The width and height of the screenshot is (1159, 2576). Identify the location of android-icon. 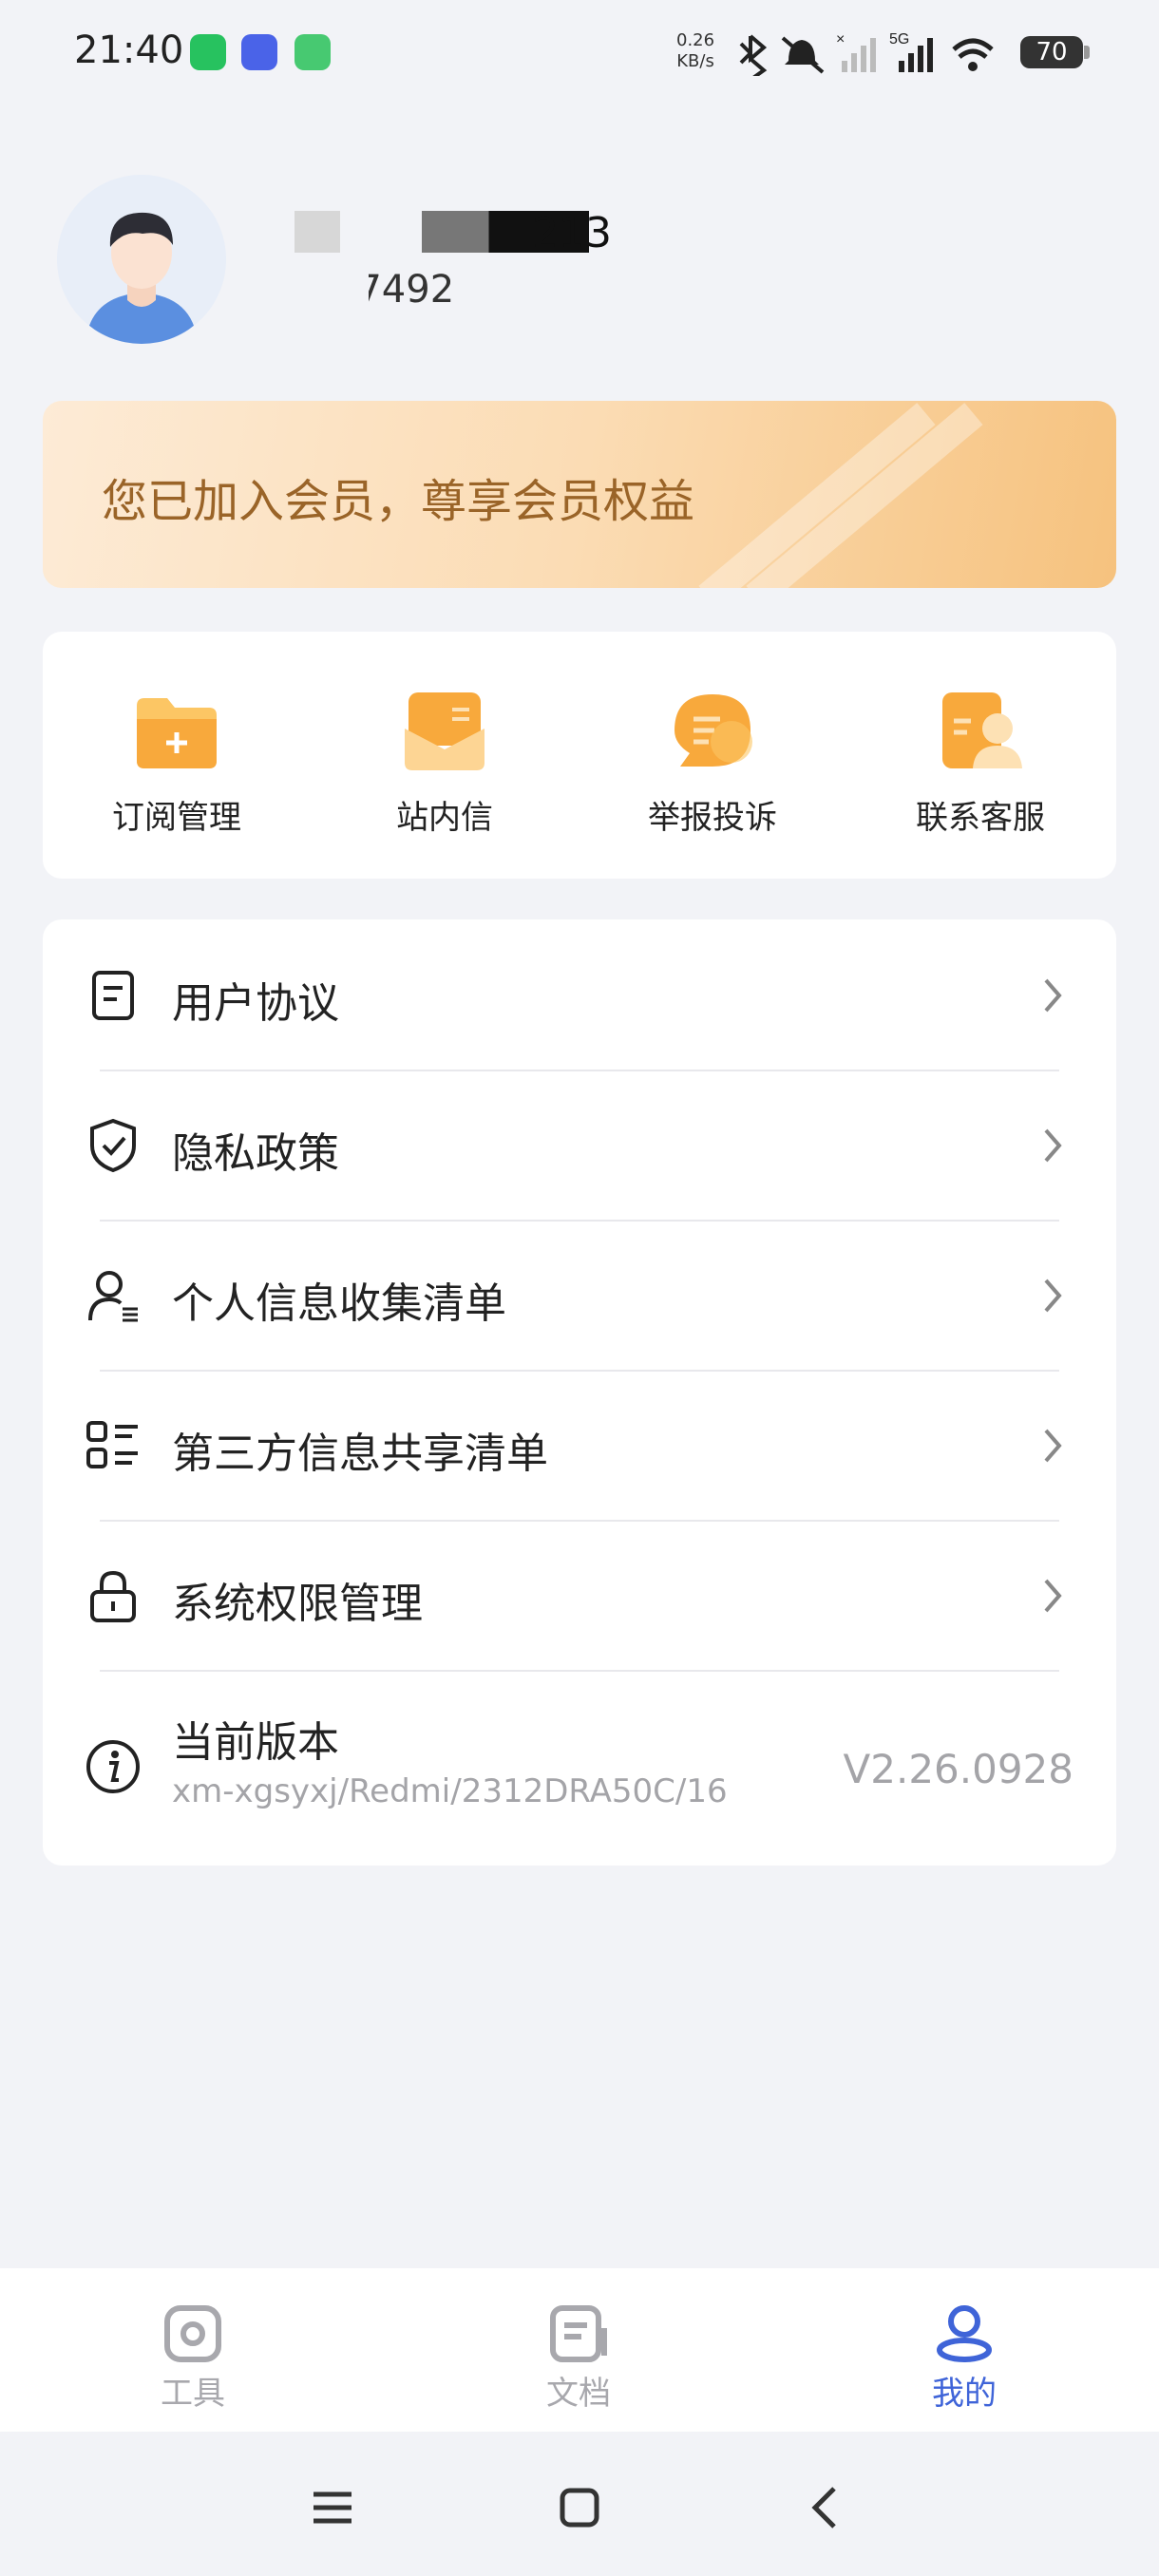
(312, 52).